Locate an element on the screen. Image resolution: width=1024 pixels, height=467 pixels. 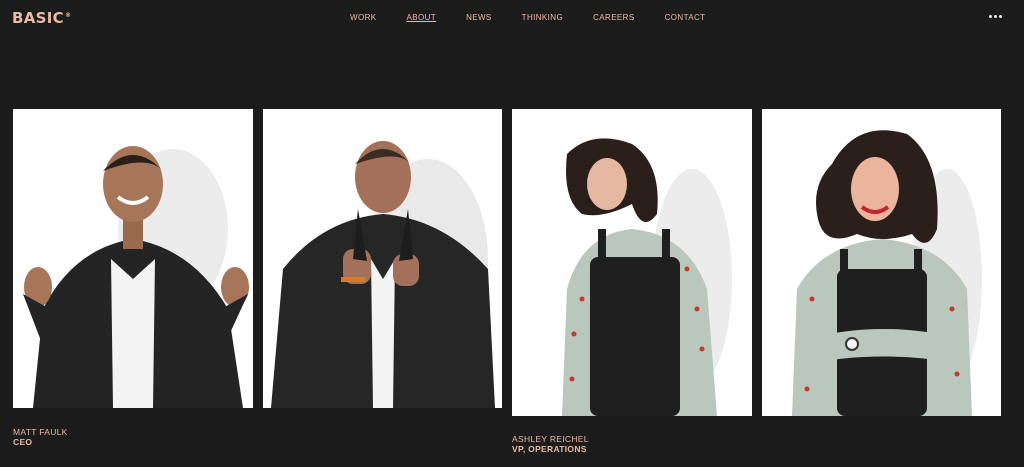
logo-text: BASIC is located at coordinates (38, 18).